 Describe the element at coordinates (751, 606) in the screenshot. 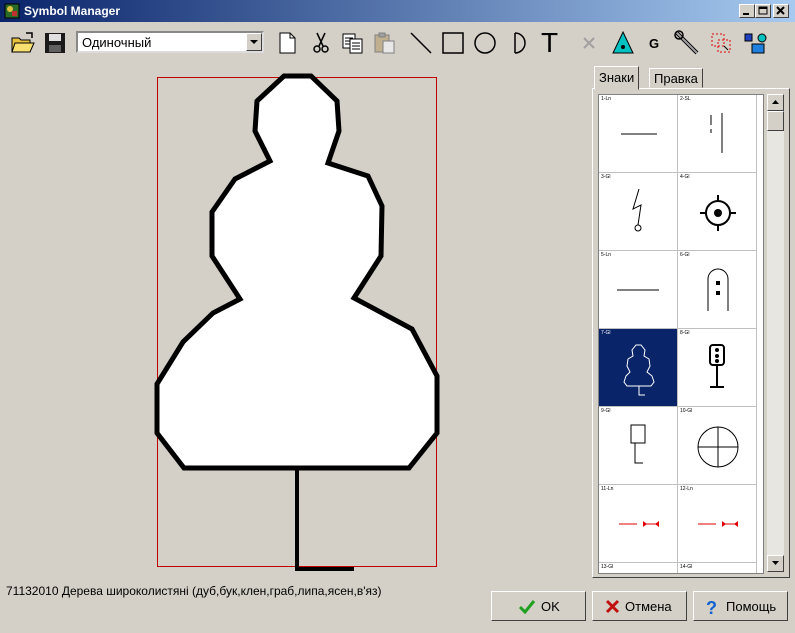

I see `help-button-label: Помощь` at that location.